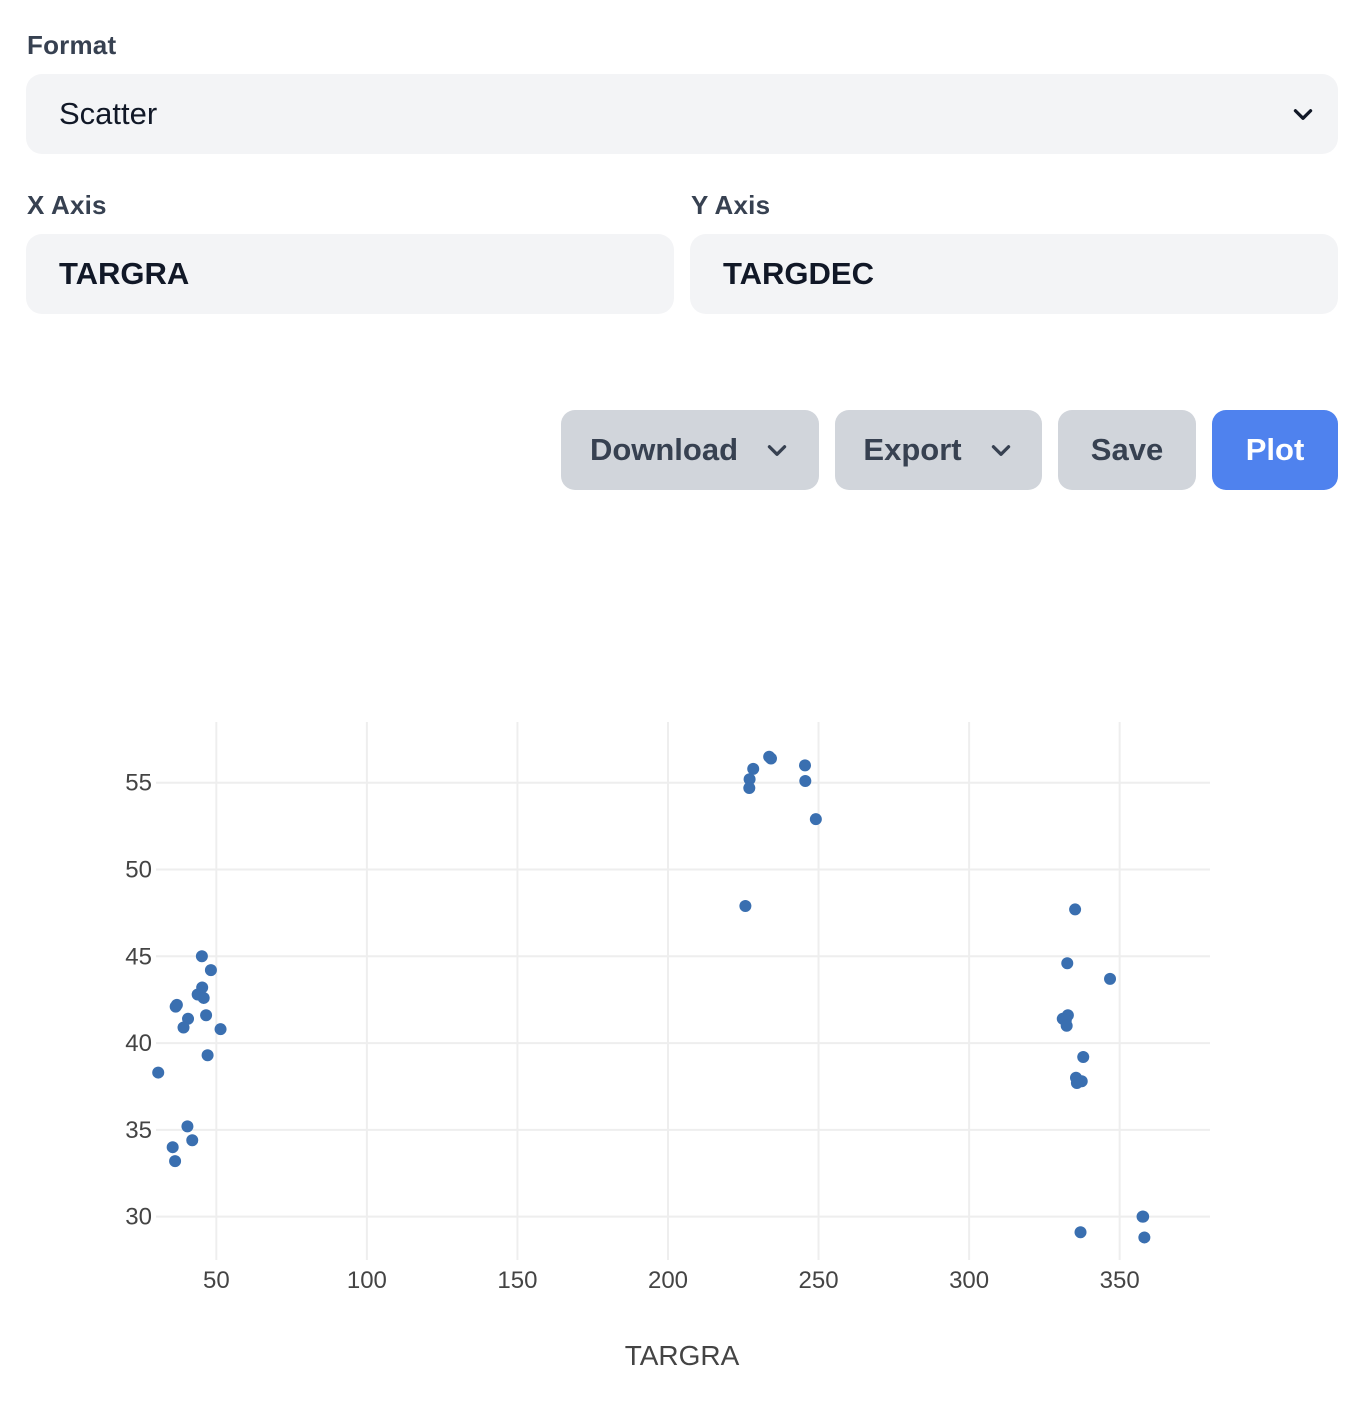  I want to click on y-axis-input-value: TARGDEC, so click(798, 273).